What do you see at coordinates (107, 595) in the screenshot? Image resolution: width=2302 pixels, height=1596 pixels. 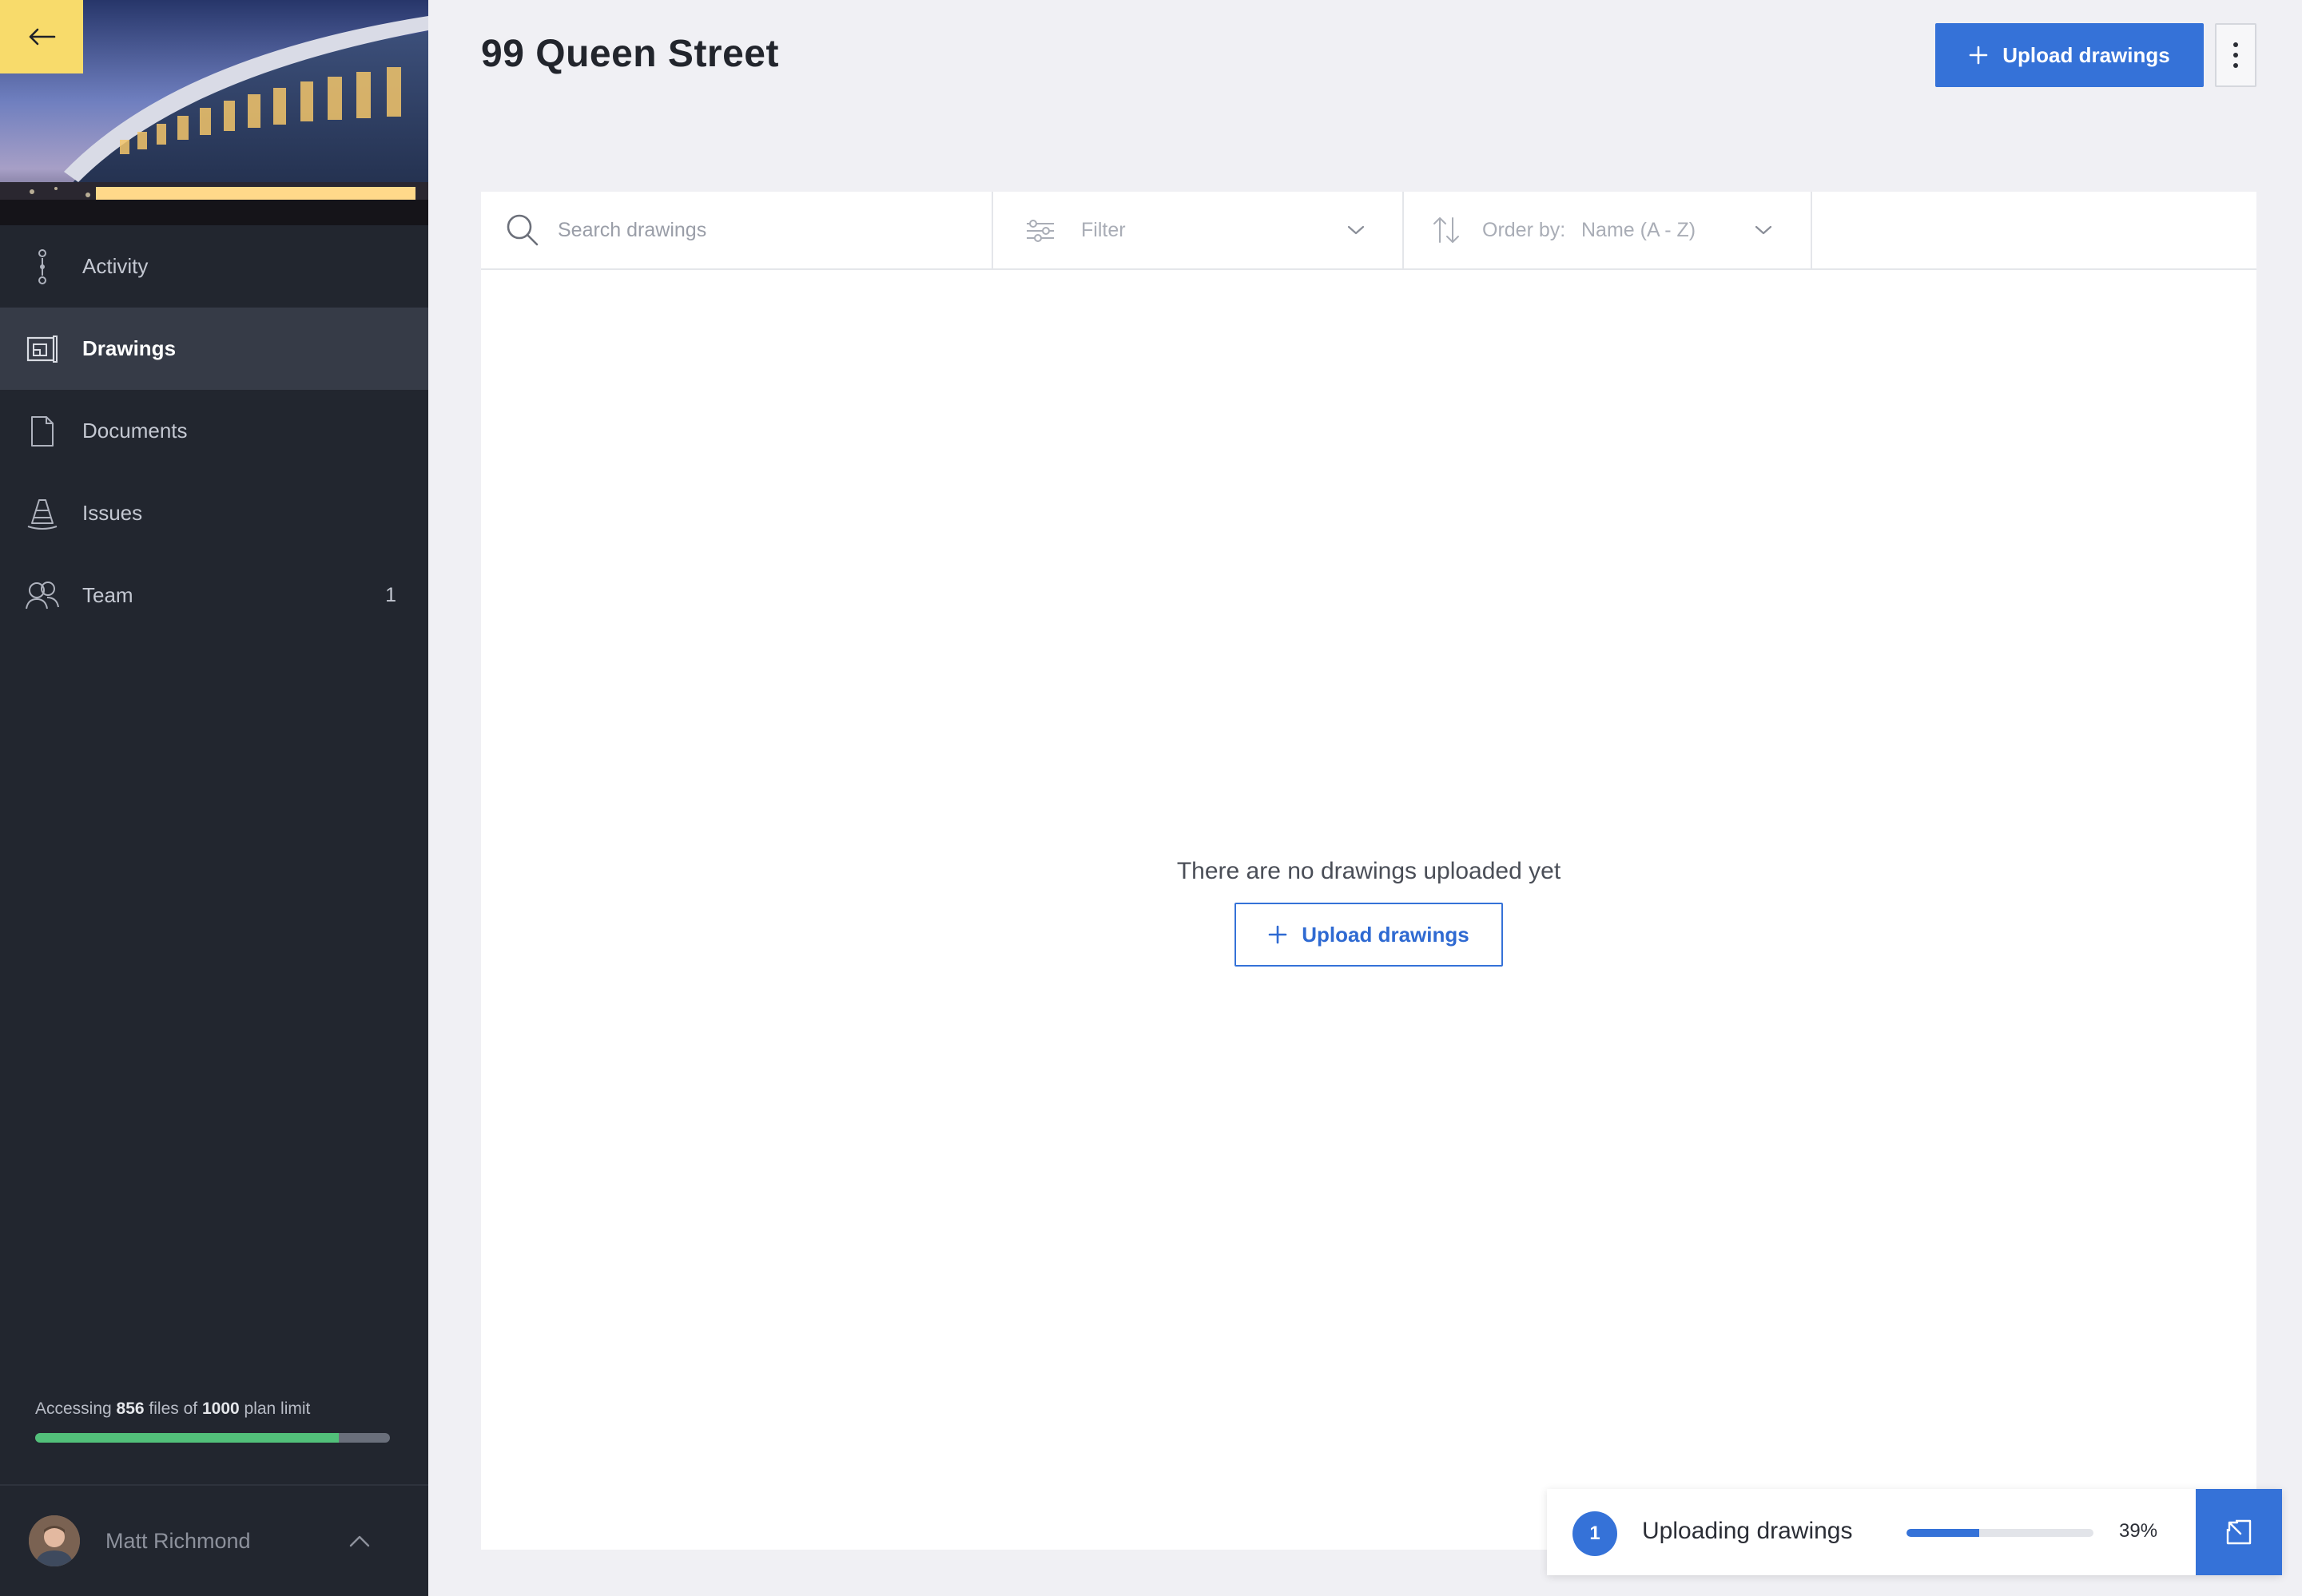 I see `sidebar-item-label: Team` at bounding box center [107, 595].